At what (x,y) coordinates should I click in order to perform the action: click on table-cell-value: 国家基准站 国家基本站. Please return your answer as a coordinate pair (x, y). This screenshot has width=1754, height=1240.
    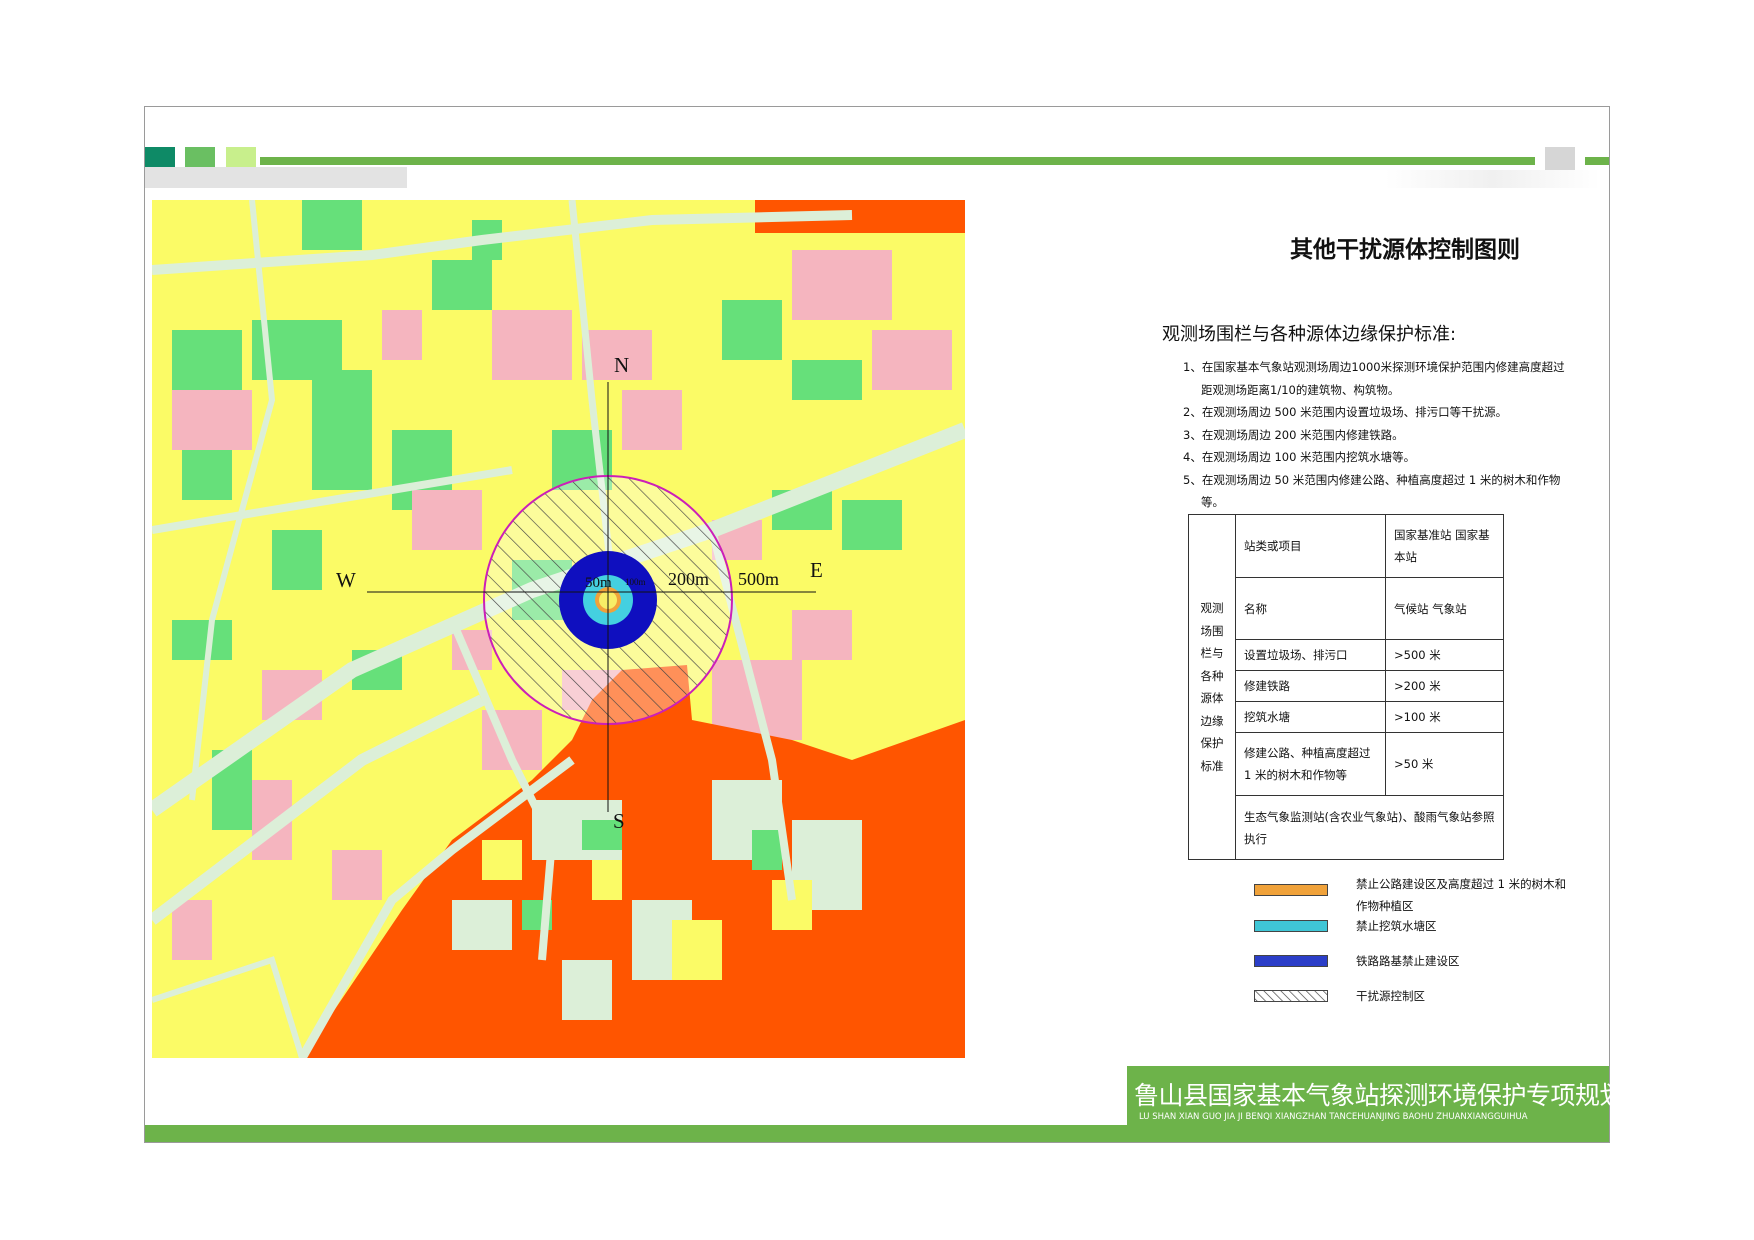
    Looking at the image, I should click on (1444, 546).